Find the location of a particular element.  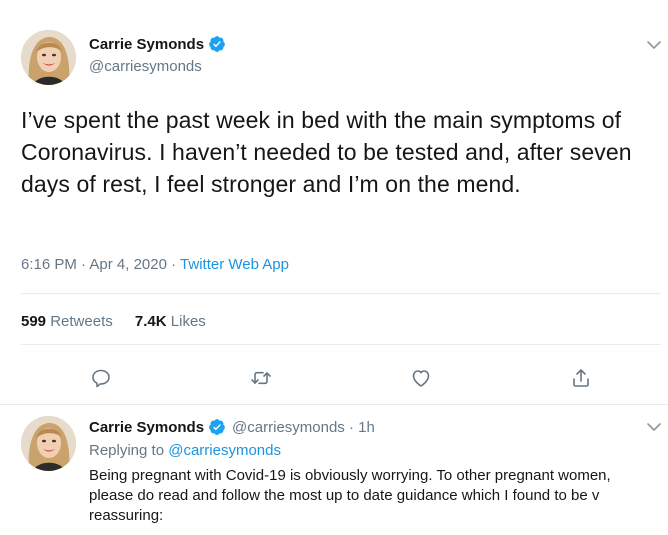

share-icon is located at coordinates (581, 378).